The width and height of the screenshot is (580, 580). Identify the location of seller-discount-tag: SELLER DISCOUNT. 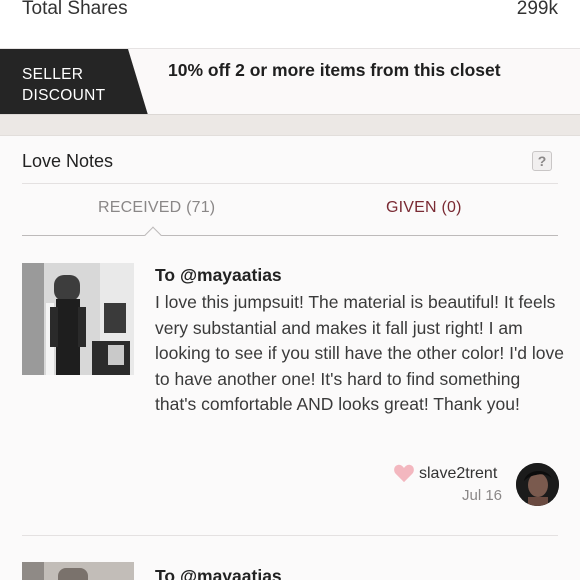
(74, 82).